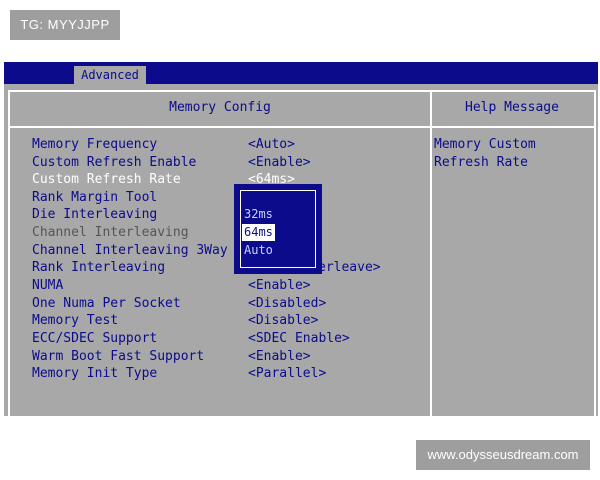  What do you see at coordinates (106, 179) in the screenshot?
I see `setting-label: Custom Refresh Rate` at bounding box center [106, 179].